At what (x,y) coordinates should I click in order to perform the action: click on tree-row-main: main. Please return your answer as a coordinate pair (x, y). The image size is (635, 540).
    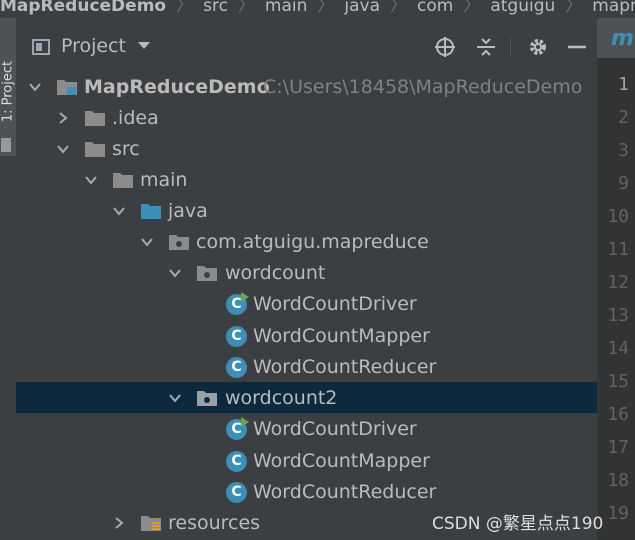
    Looking at the image, I should click on (306, 179).